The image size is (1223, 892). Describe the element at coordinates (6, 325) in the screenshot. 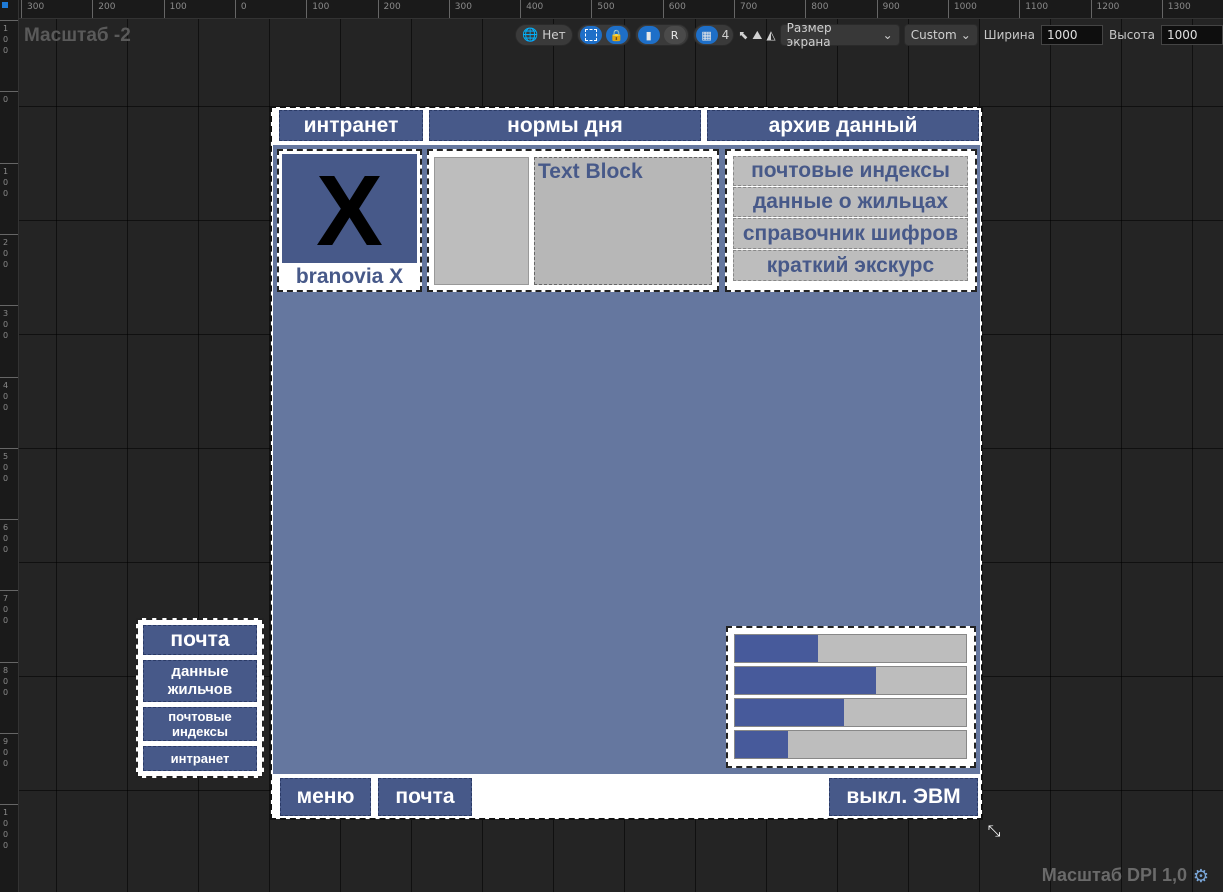

I see `ruler-y-label: 300` at that location.